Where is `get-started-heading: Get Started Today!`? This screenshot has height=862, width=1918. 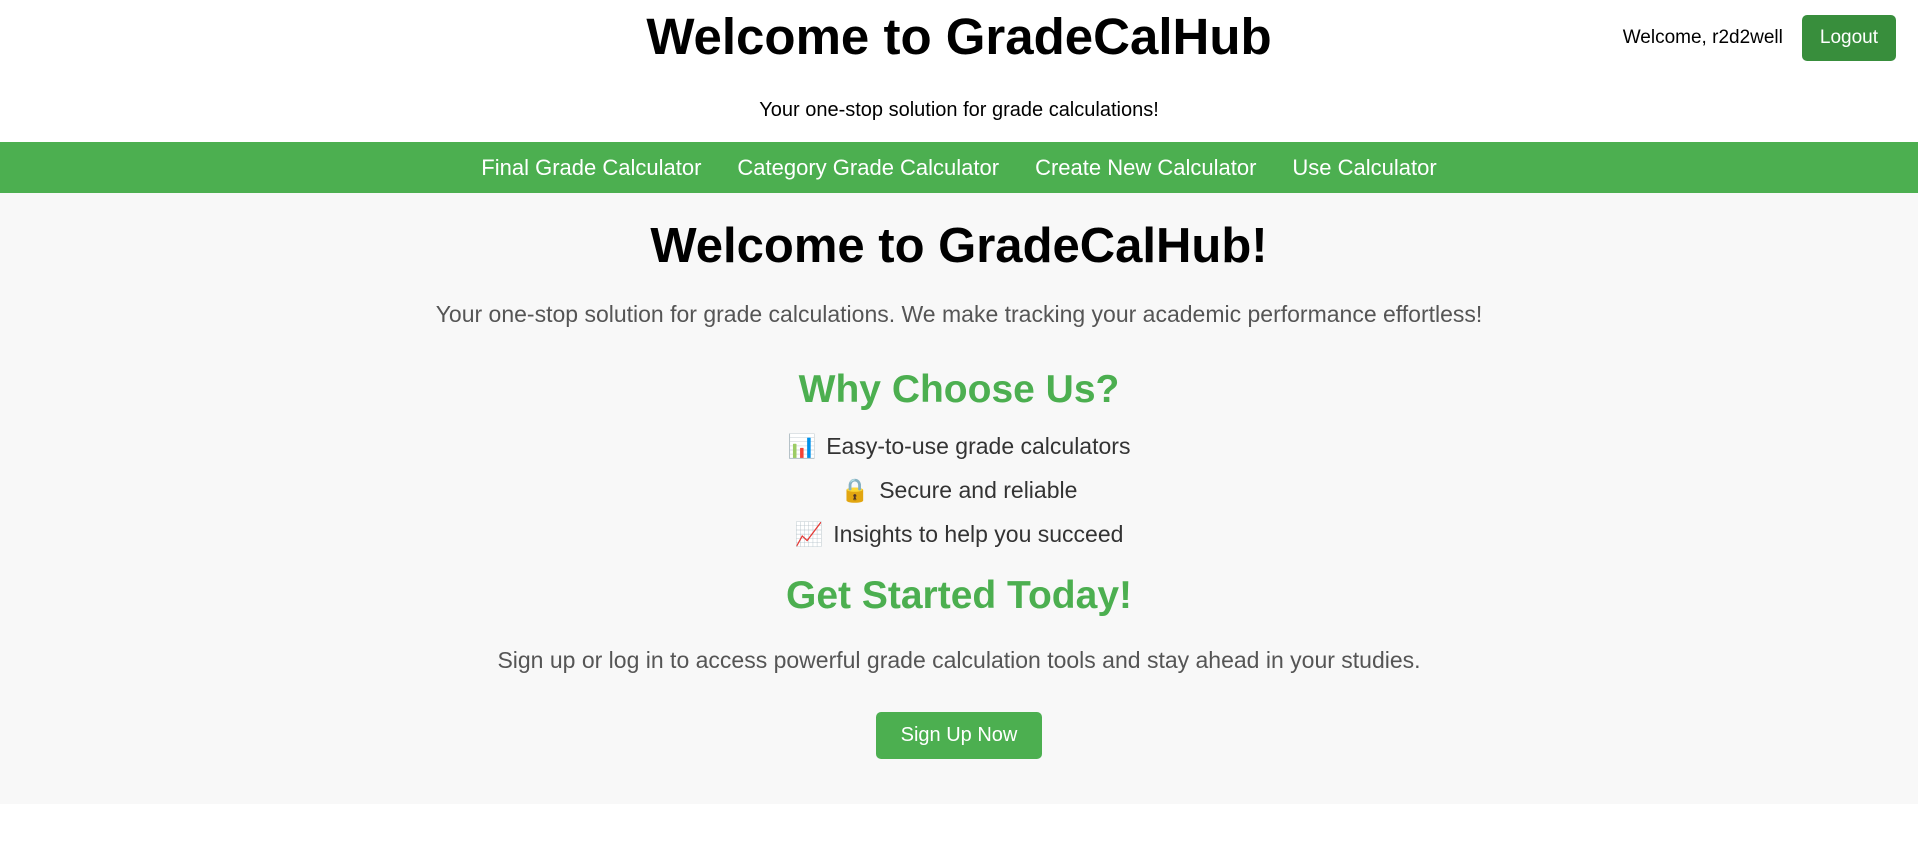
get-started-heading: Get Started Today! is located at coordinates (959, 595).